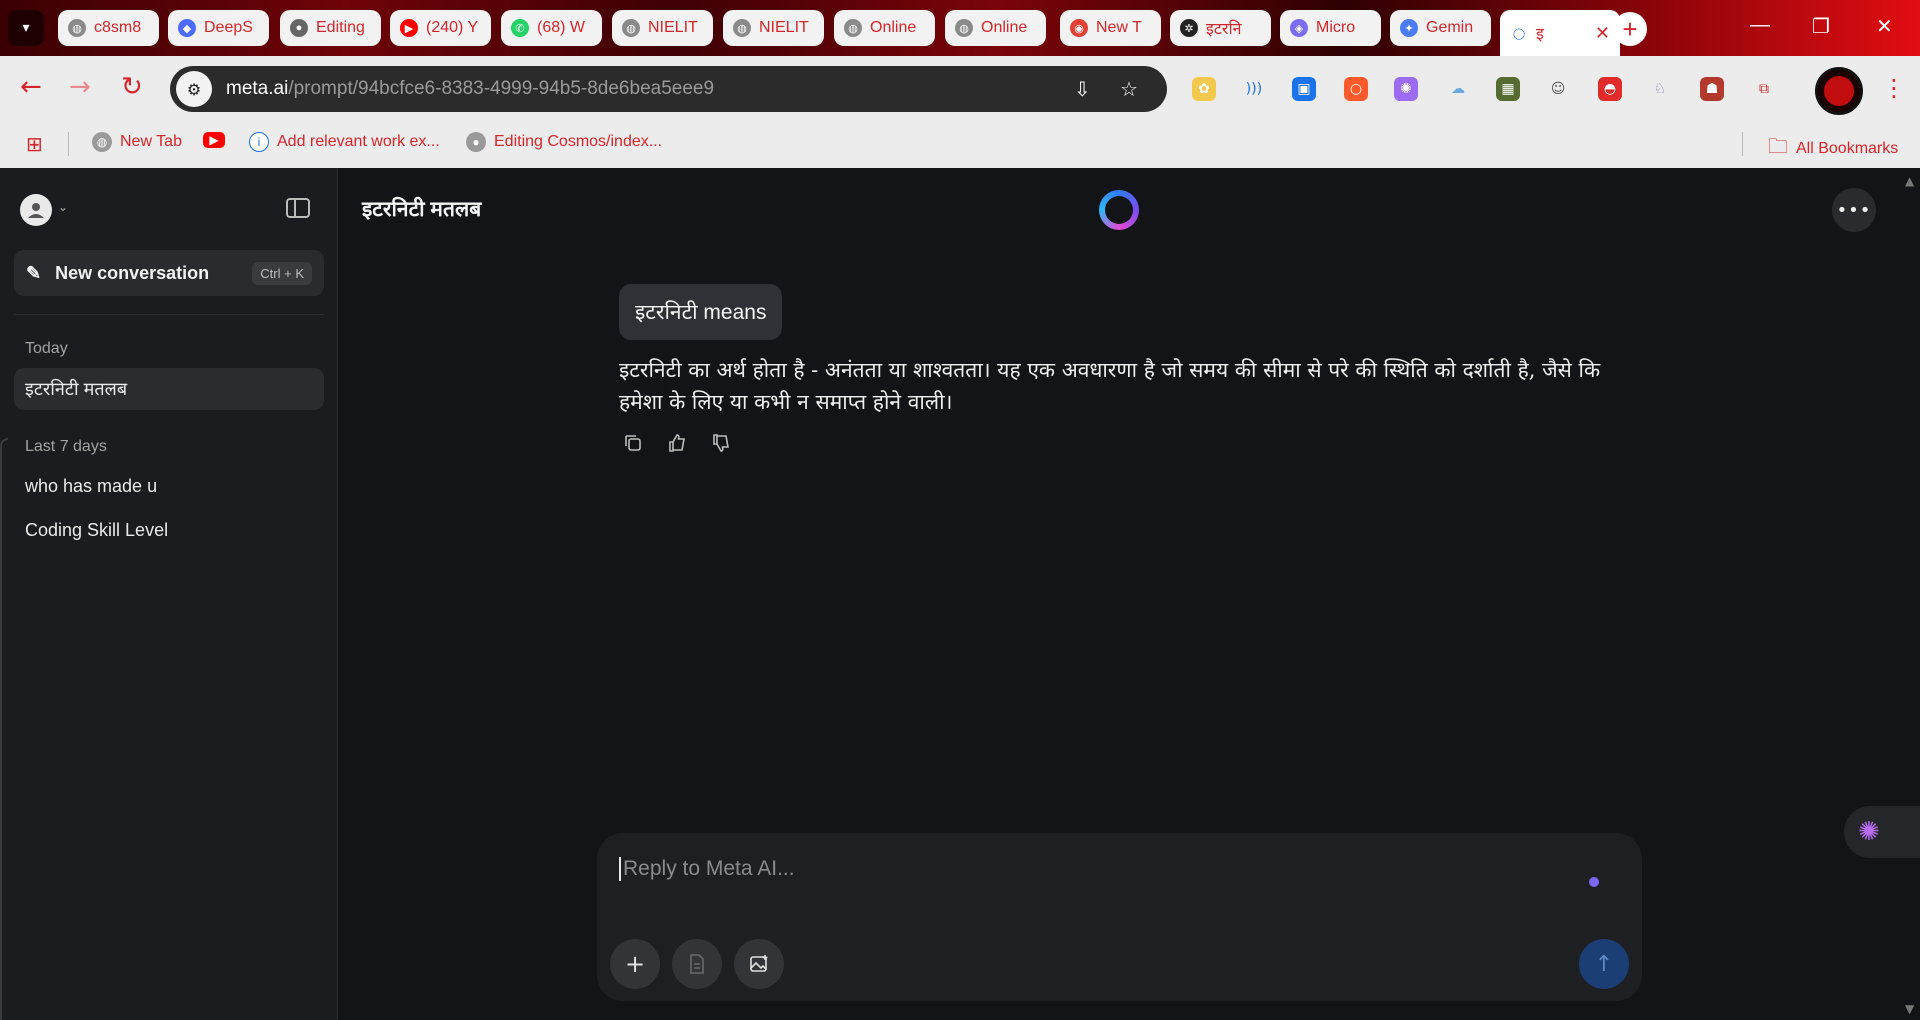 The height and width of the screenshot is (1020, 1920). I want to click on info-icon: i, so click(259, 142).